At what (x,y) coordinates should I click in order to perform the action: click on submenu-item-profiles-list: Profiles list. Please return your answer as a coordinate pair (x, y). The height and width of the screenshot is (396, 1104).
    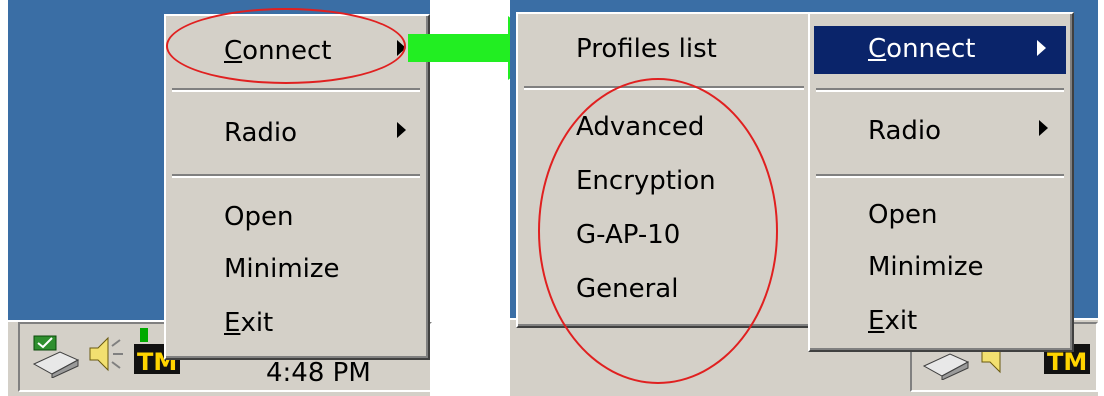
    Looking at the image, I should click on (665, 51).